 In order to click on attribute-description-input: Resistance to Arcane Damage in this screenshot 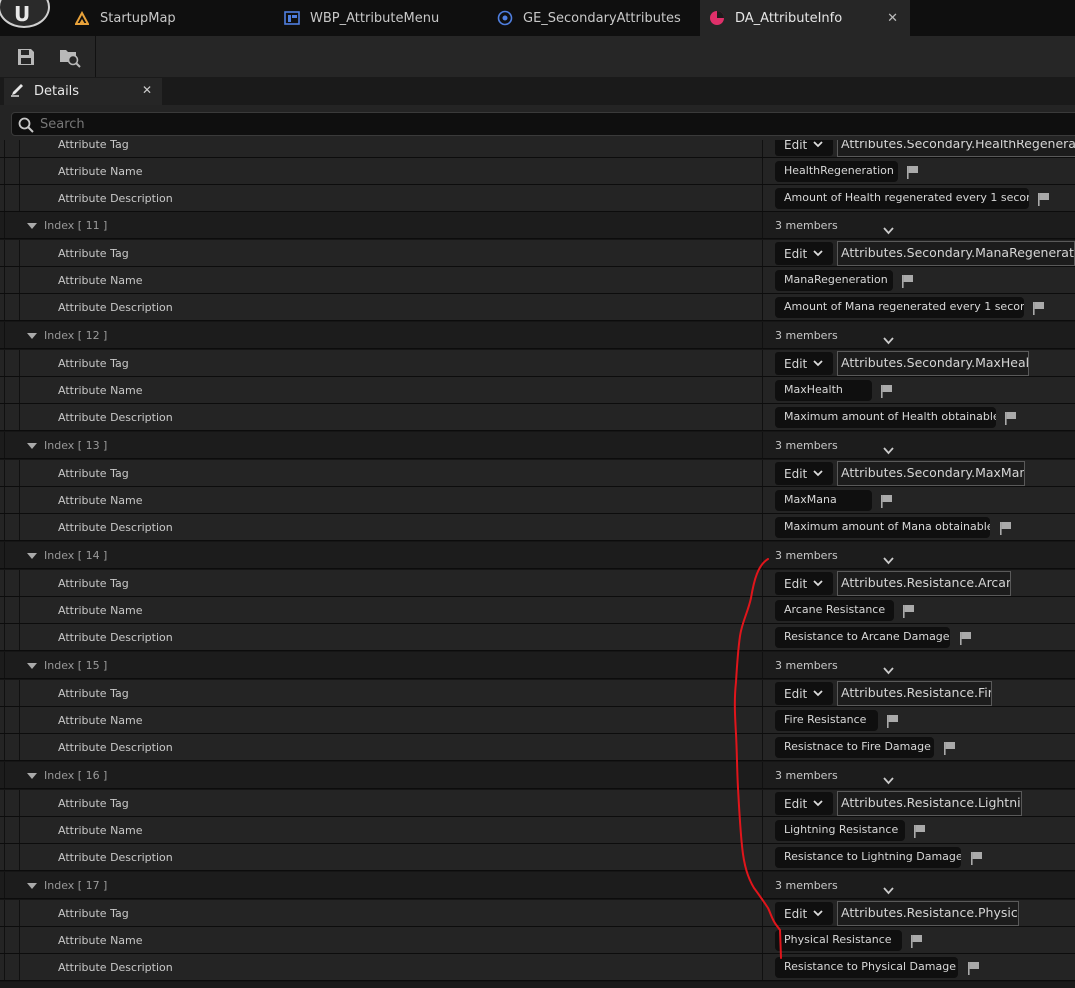, I will do `click(862, 637)`.